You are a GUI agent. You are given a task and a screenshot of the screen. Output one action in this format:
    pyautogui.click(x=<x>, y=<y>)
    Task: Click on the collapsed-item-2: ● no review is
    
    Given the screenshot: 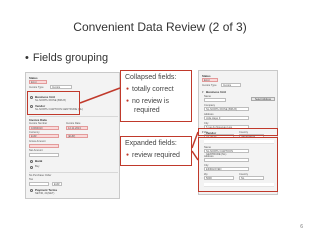 What is the action you would take?
    pyautogui.click(x=147, y=101)
    